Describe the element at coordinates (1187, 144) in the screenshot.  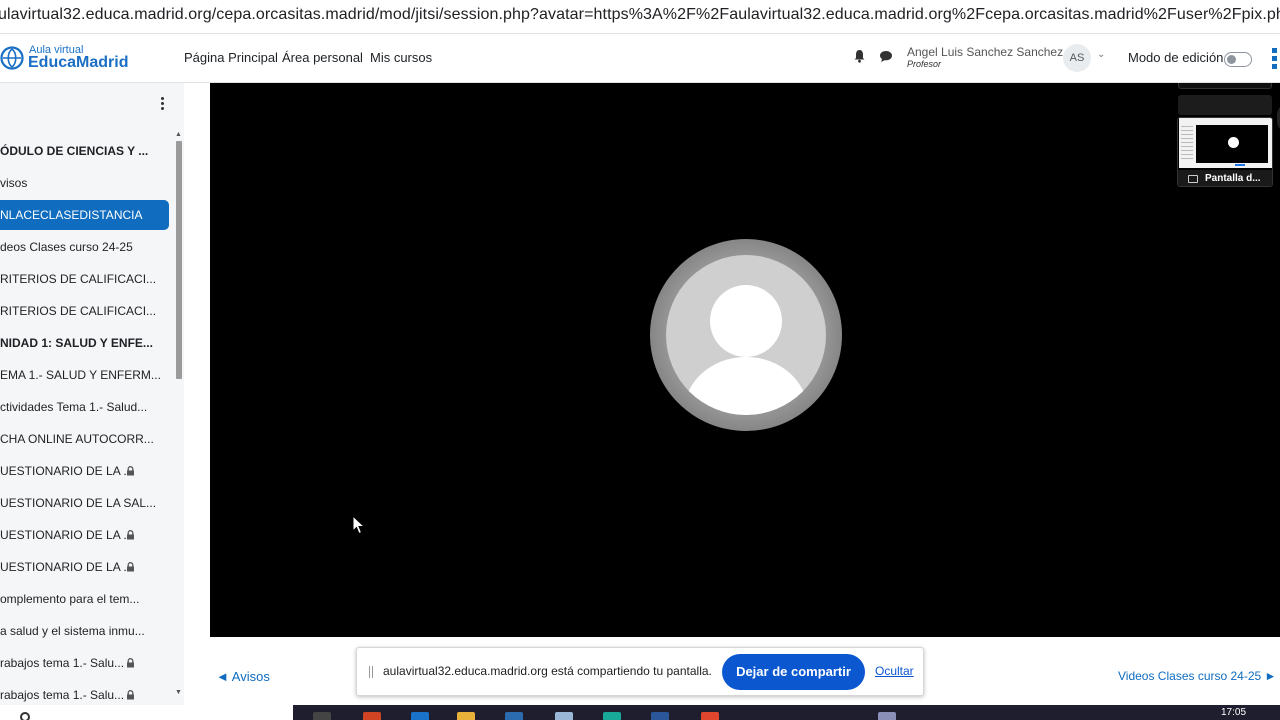
I see `preview-sidebar` at that location.